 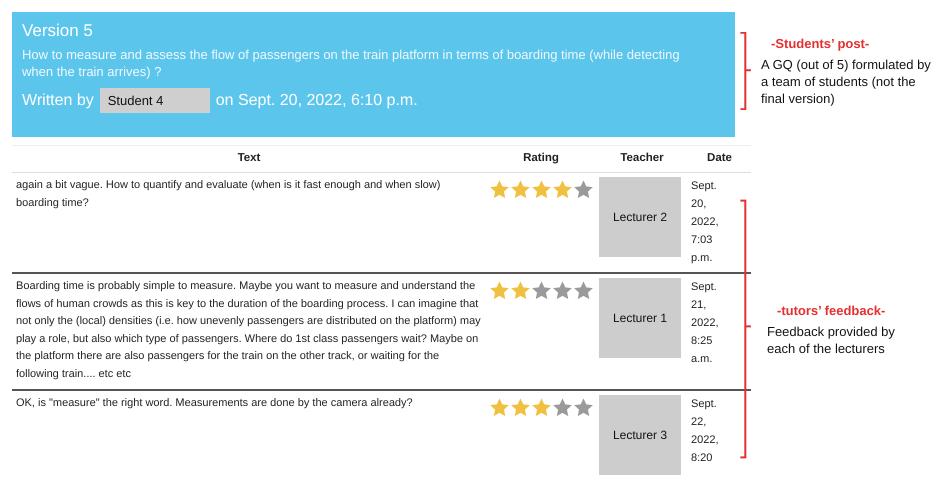 What do you see at coordinates (642, 159) in the screenshot?
I see `column-header: Teacher` at bounding box center [642, 159].